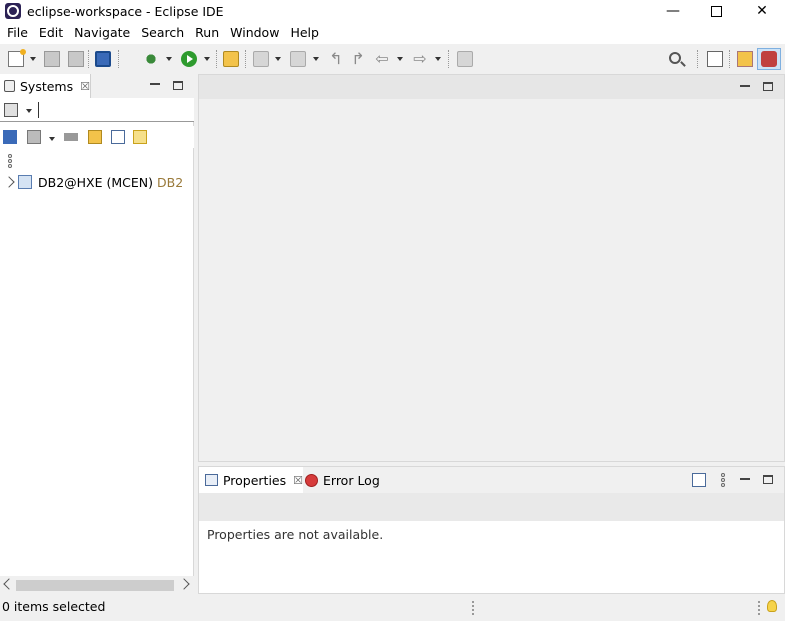  What do you see at coordinates (97, 110) in the screenshot?
I see `systems-toolbar` at bounding box center [97, 110].